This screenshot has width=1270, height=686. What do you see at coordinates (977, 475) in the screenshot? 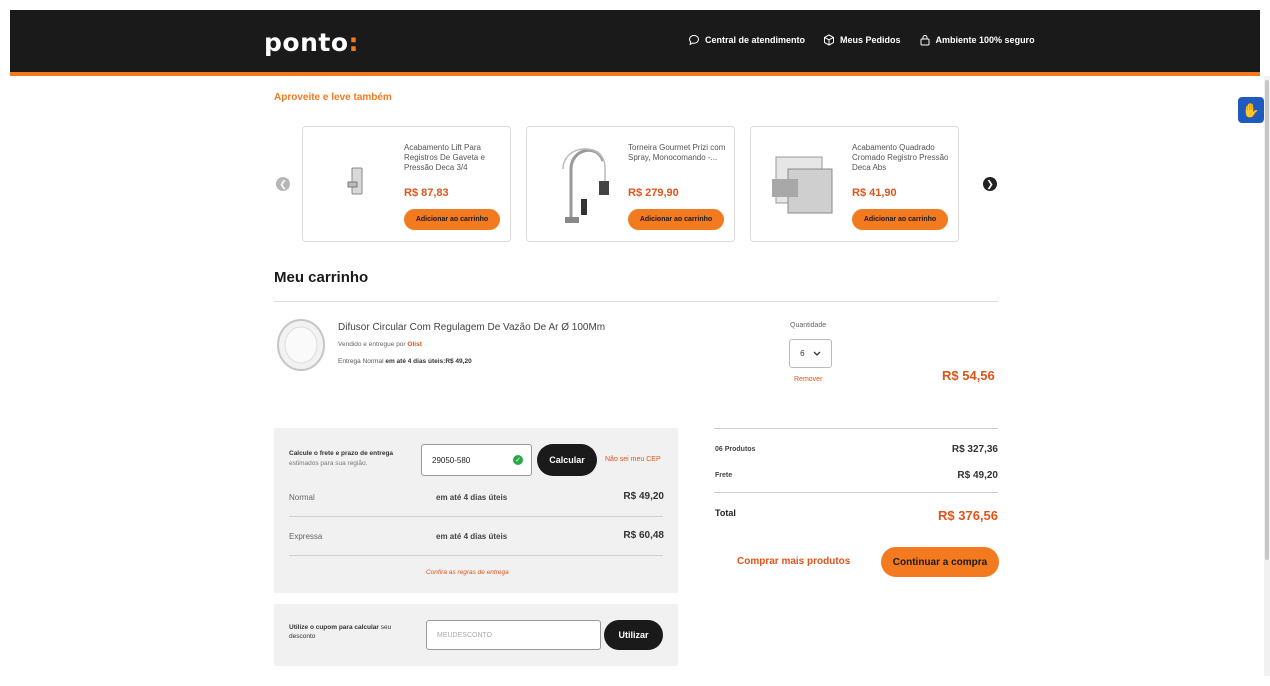
I see `freight-value: R$ 49,20` at bounding box center [977, 475].